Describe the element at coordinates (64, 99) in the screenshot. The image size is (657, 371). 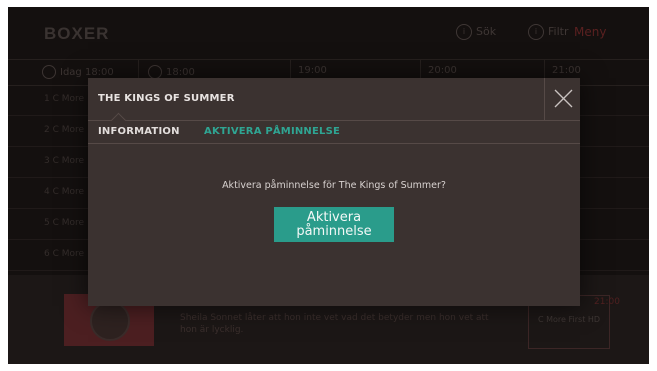
I see `channel-name: 1 C More` at that location.